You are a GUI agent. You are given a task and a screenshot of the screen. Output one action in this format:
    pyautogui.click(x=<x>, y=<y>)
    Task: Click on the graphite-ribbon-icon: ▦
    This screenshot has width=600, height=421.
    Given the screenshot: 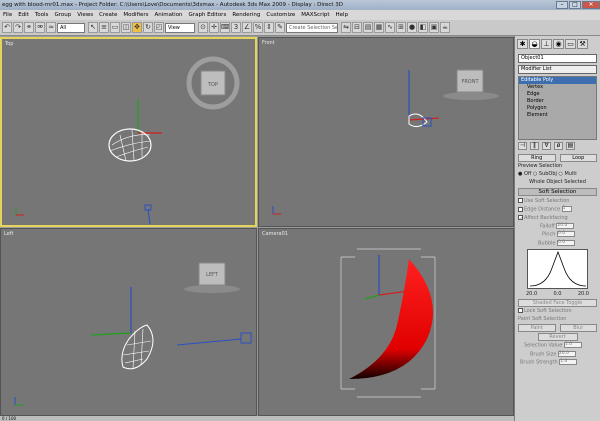 What is the action you would take?
    pyautogui.click(x=379, y=27)
    